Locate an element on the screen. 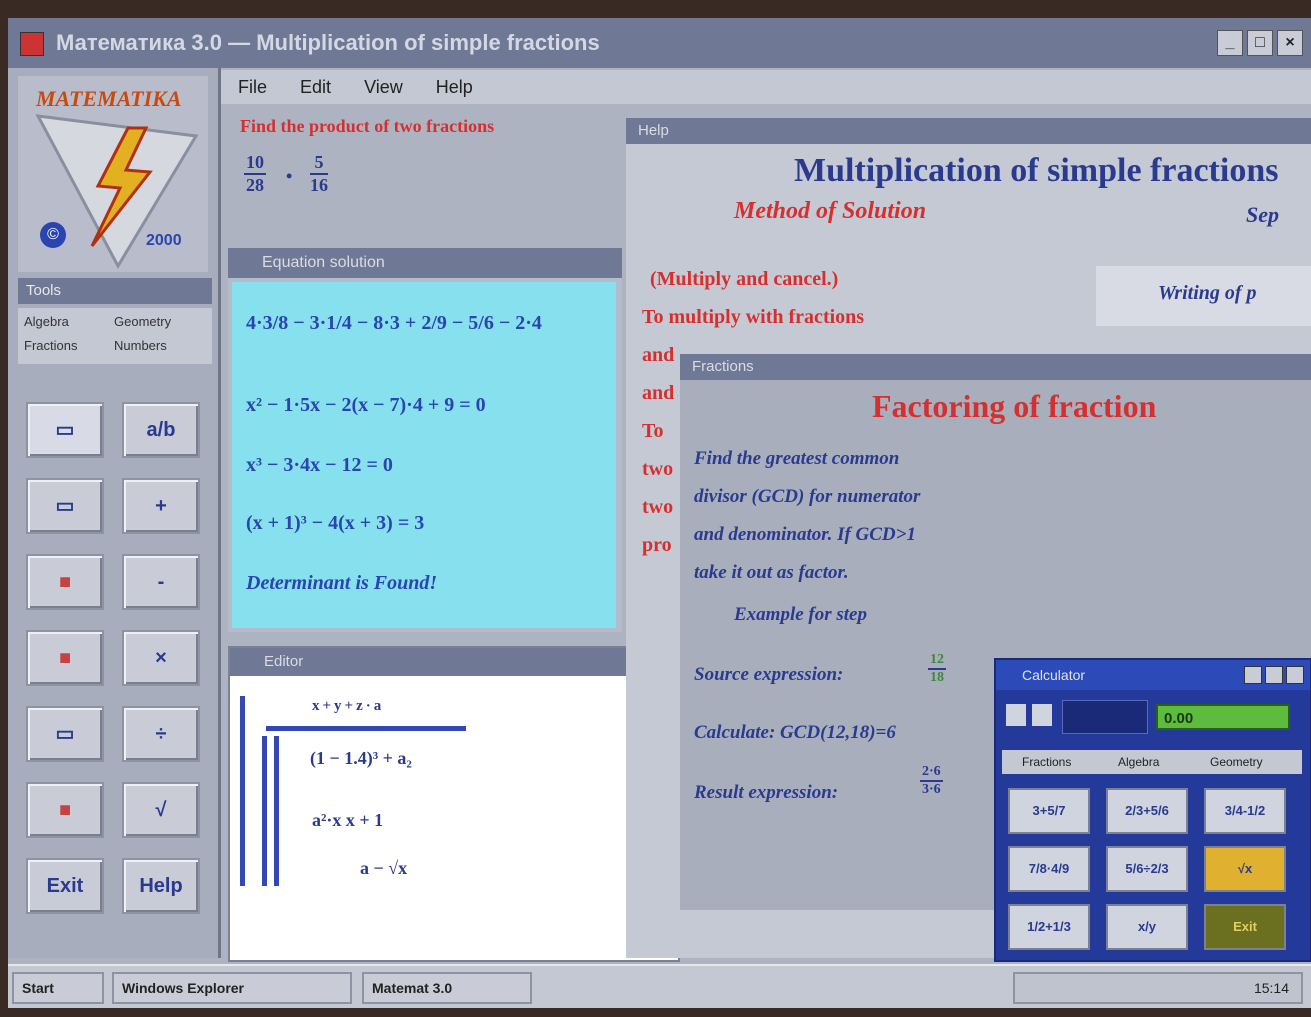 This screenshot has height=1017, width=1311. calc-button-1: 3+5/7 is located at coordinates (1049, 811).